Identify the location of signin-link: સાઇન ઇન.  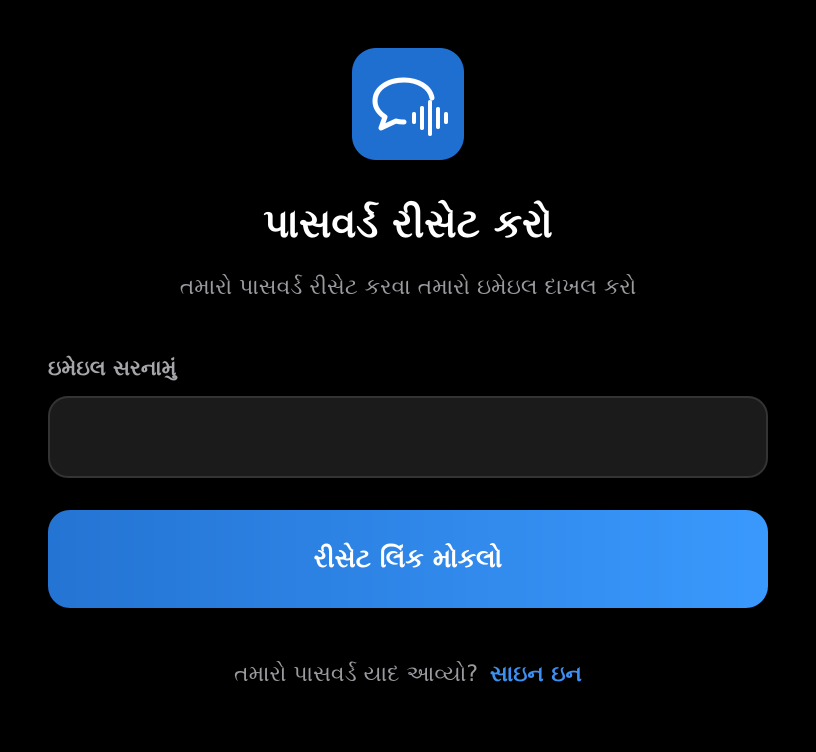
(536, 674).